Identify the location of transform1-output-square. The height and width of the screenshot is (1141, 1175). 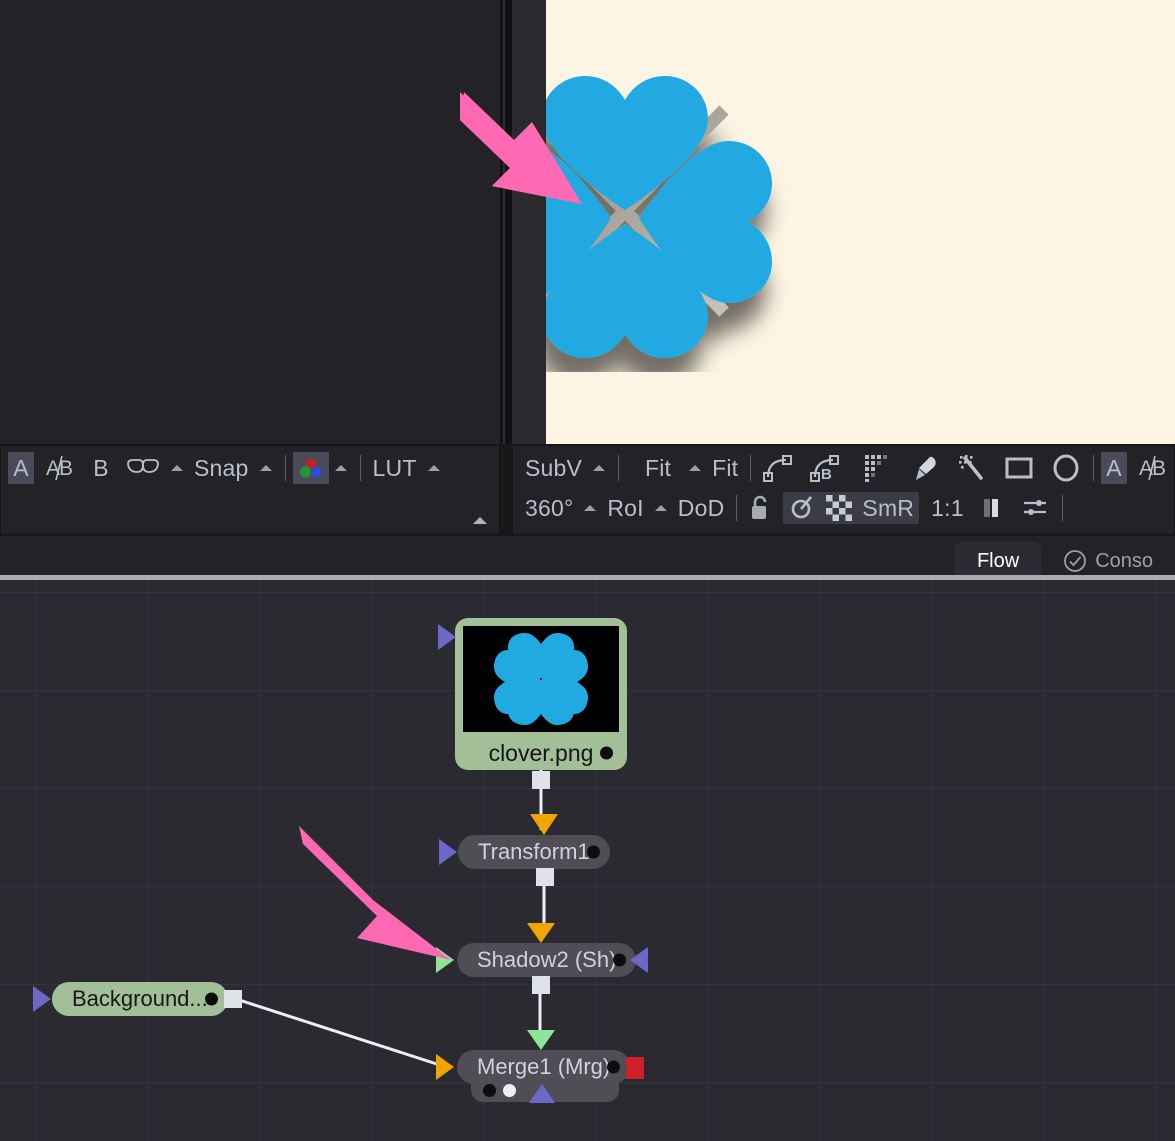
(545, 877).